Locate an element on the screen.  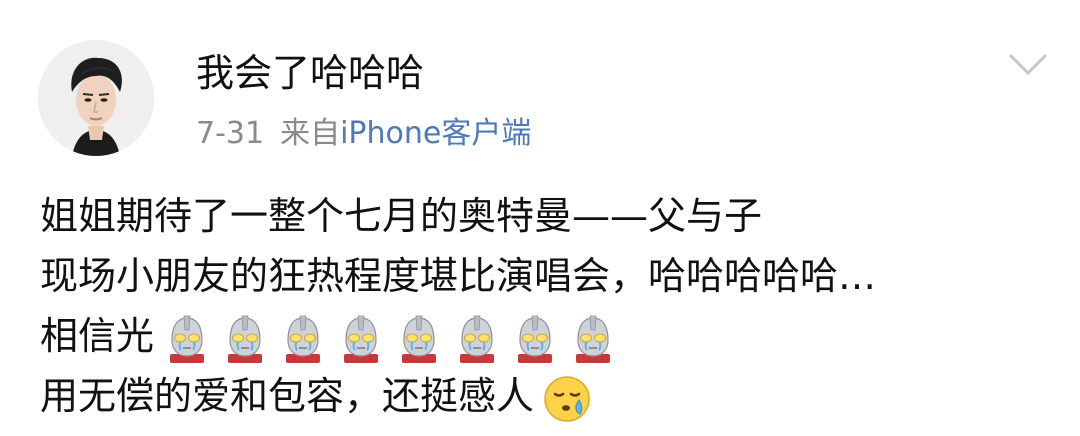
ultraman-emoji-row is located at coordinates (386, 338).